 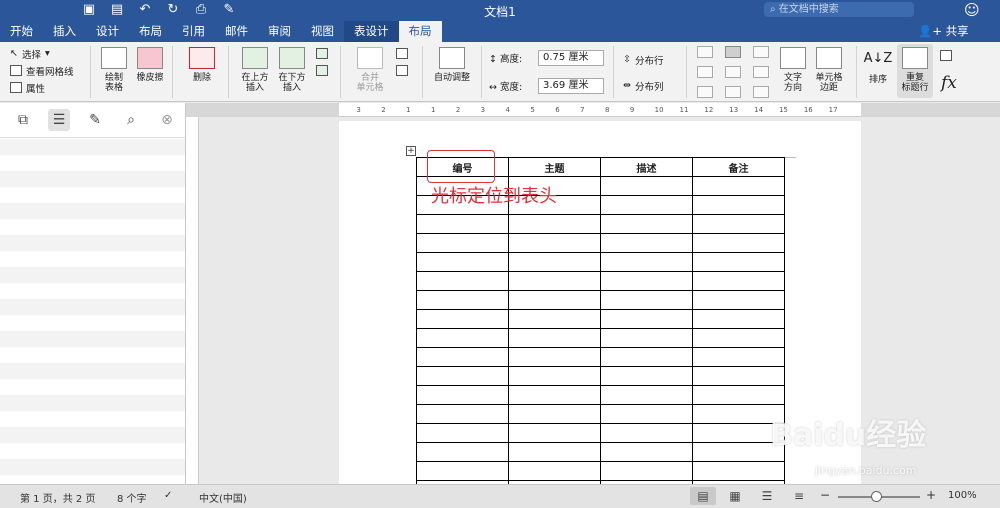 I want to click on align-middle-center, so click(x=733, y=72).